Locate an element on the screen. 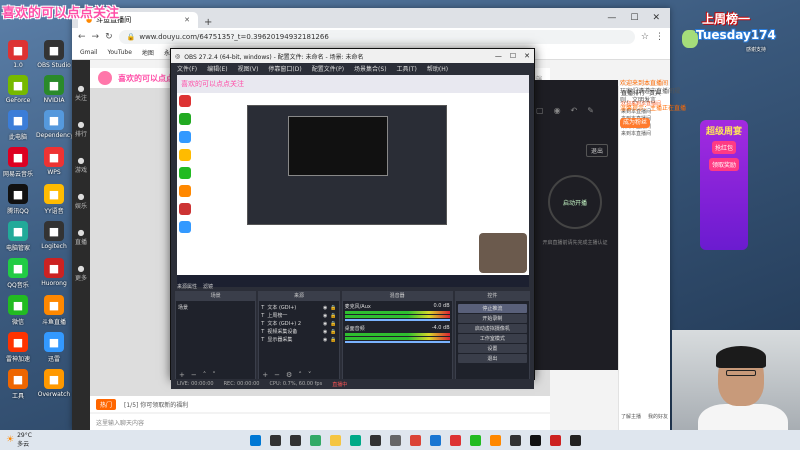 The image size is (800, 450). desktop-icon: ■ NVIDIA is located at coordinates (54, 89).